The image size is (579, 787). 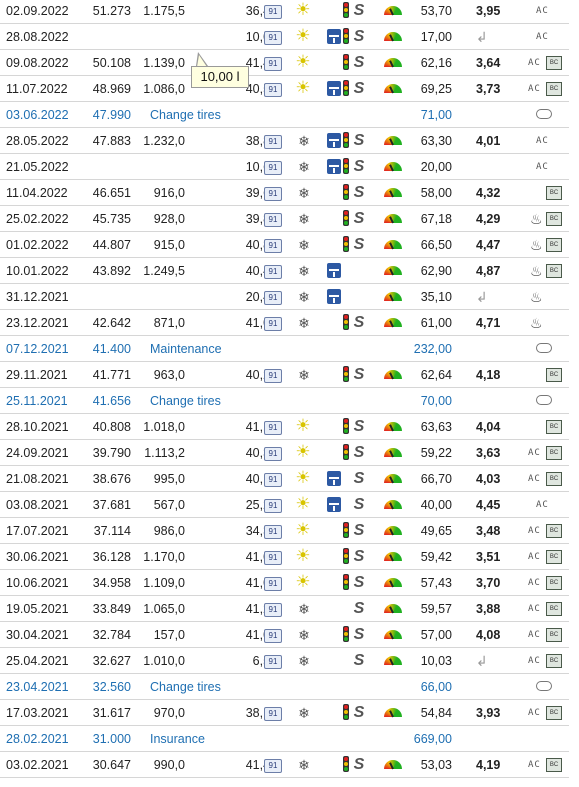 I want to click on odometer-cell: 48.969, so click(x=111, y=89).